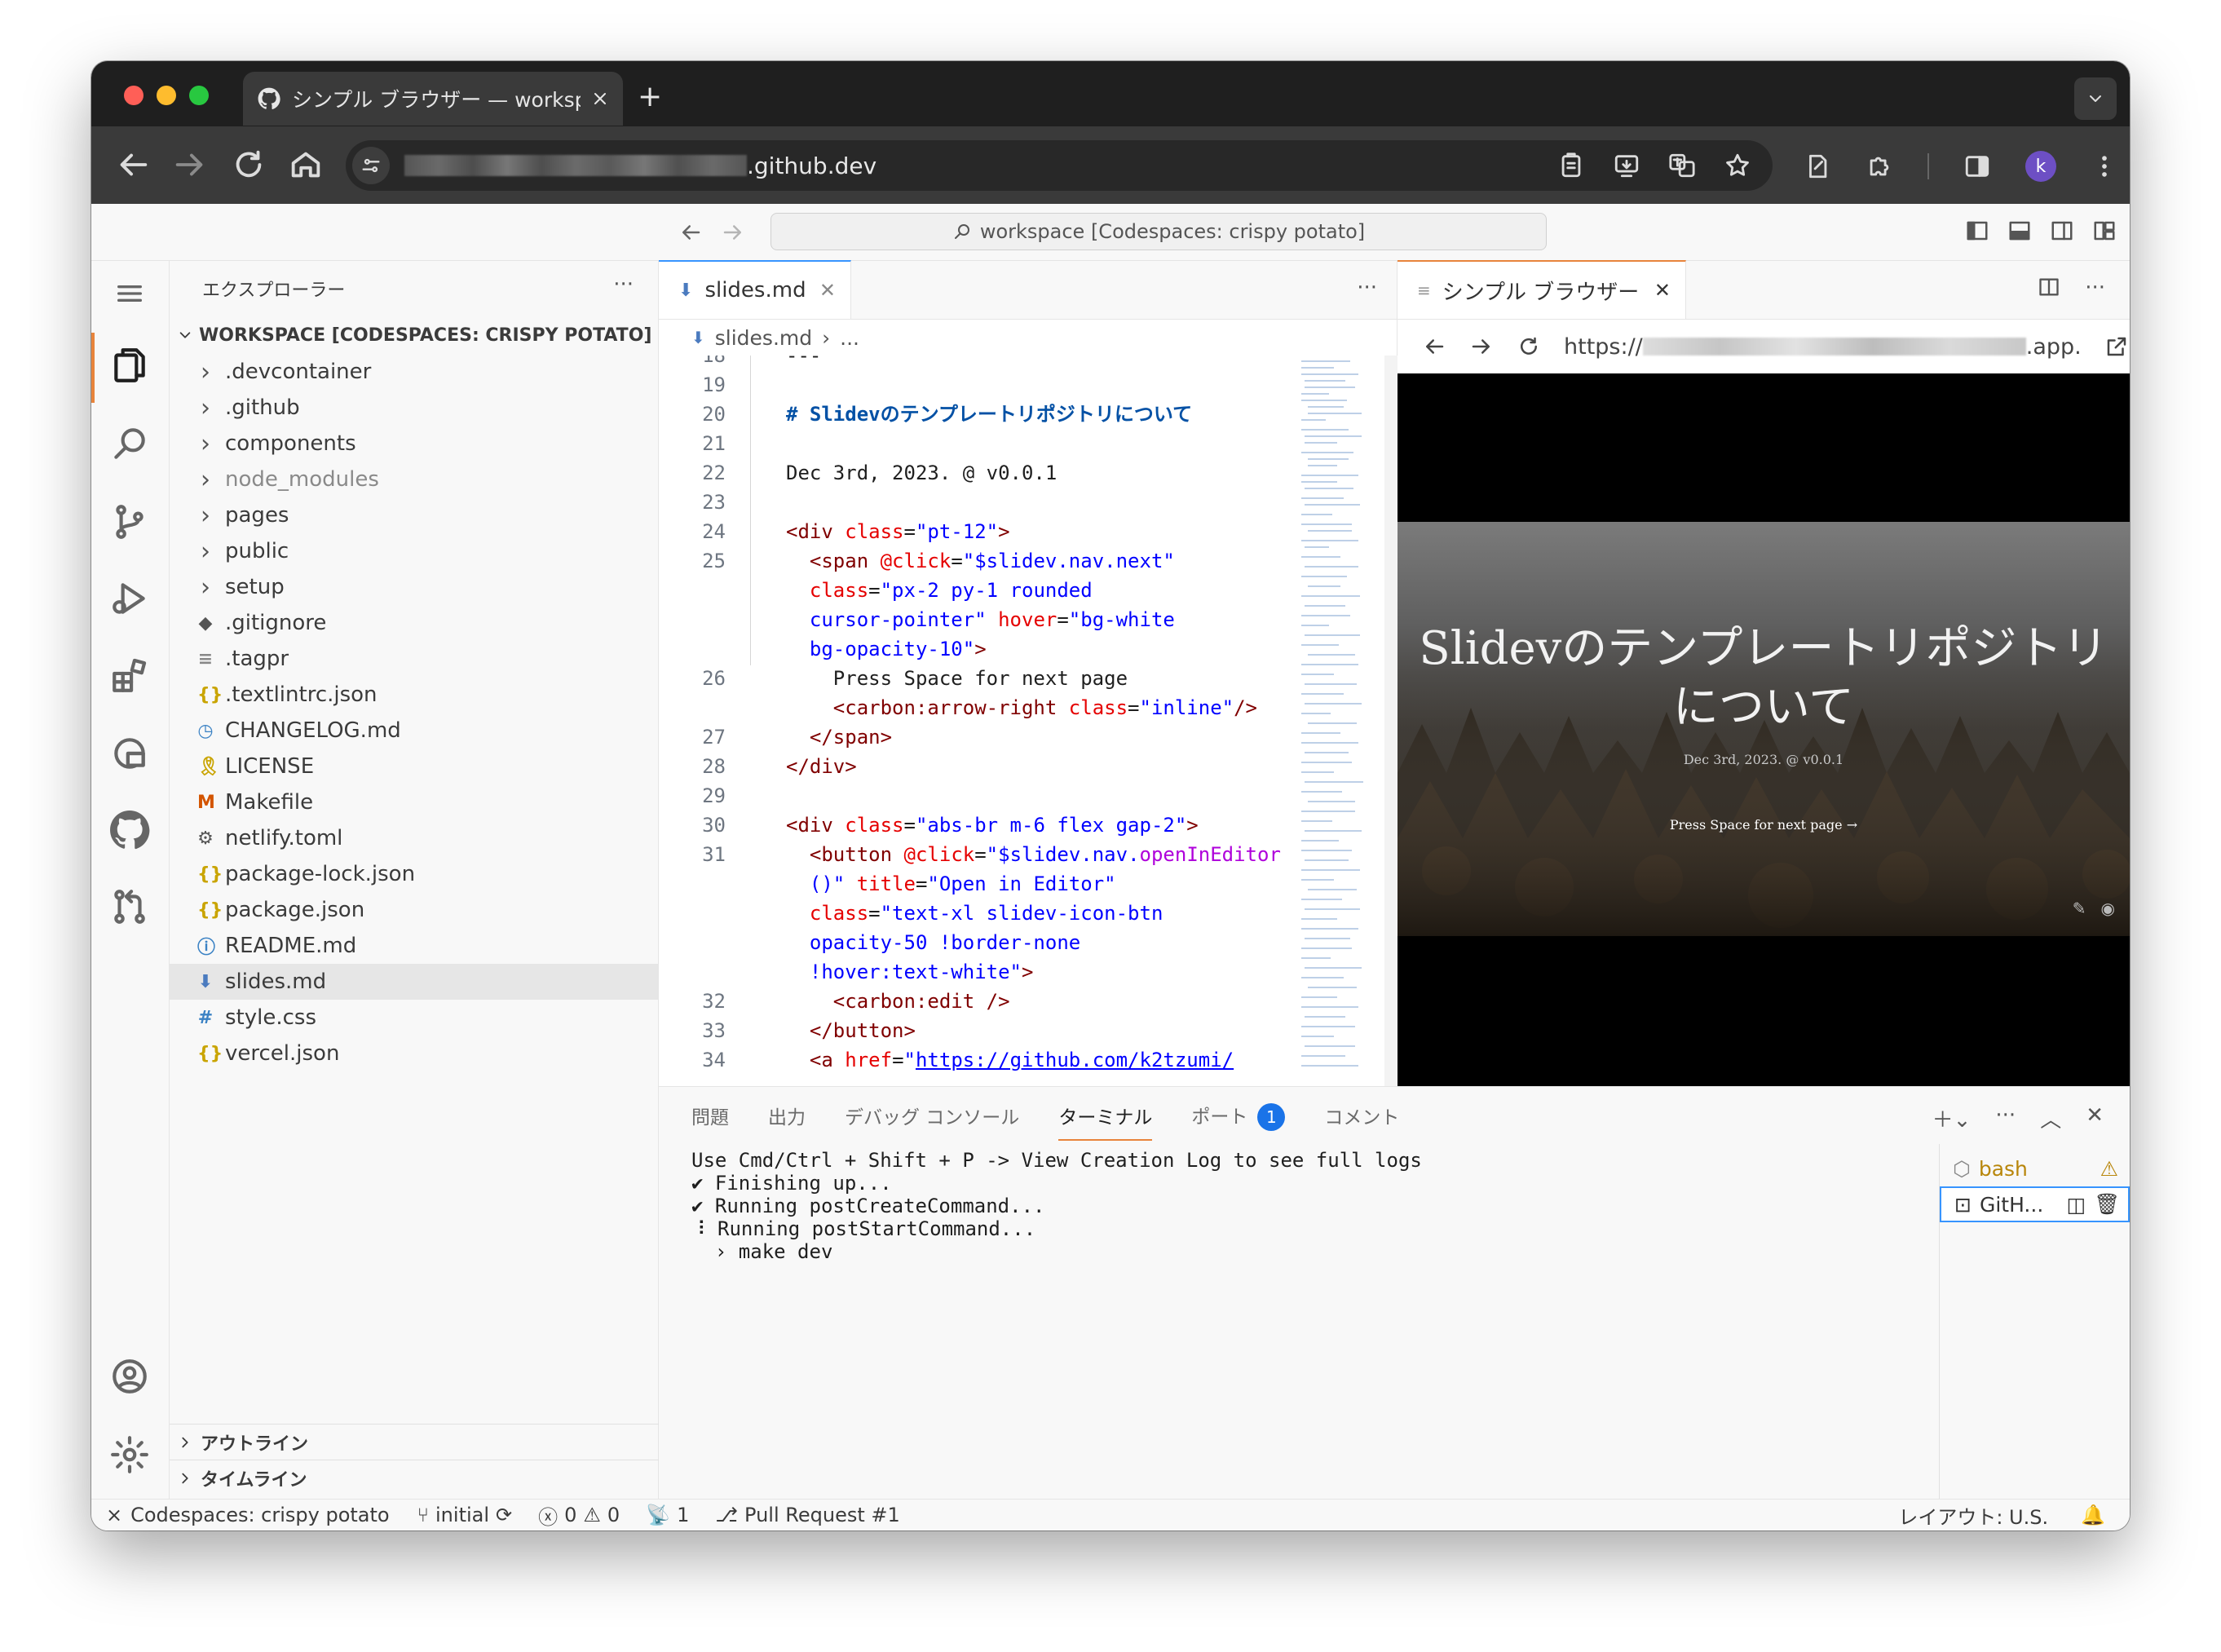 Image resolution: width=2221 pixels, height=1652 pixels. What do you see at coordinates (579, 1516) in the screenshot?
I see `problems-indicator: ⓧ 0 ⚠ 0` at bounding box center [579, 1516].